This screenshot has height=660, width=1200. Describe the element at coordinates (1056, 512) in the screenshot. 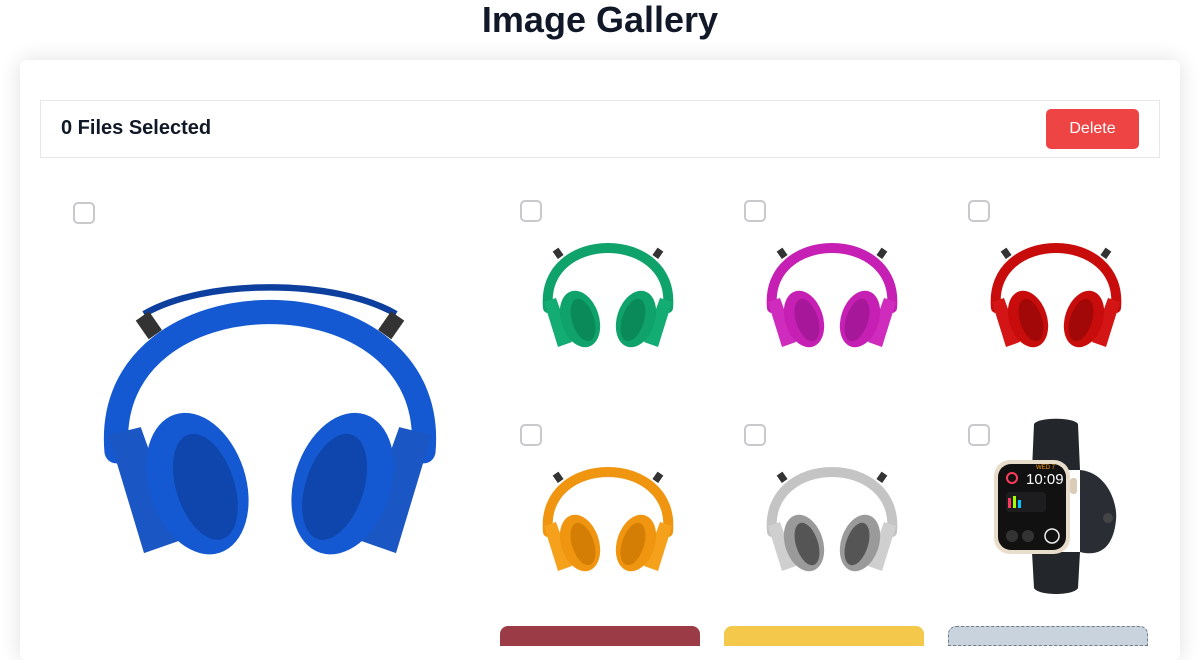

I see `gallery-item: WED 7 10:09` at that location.